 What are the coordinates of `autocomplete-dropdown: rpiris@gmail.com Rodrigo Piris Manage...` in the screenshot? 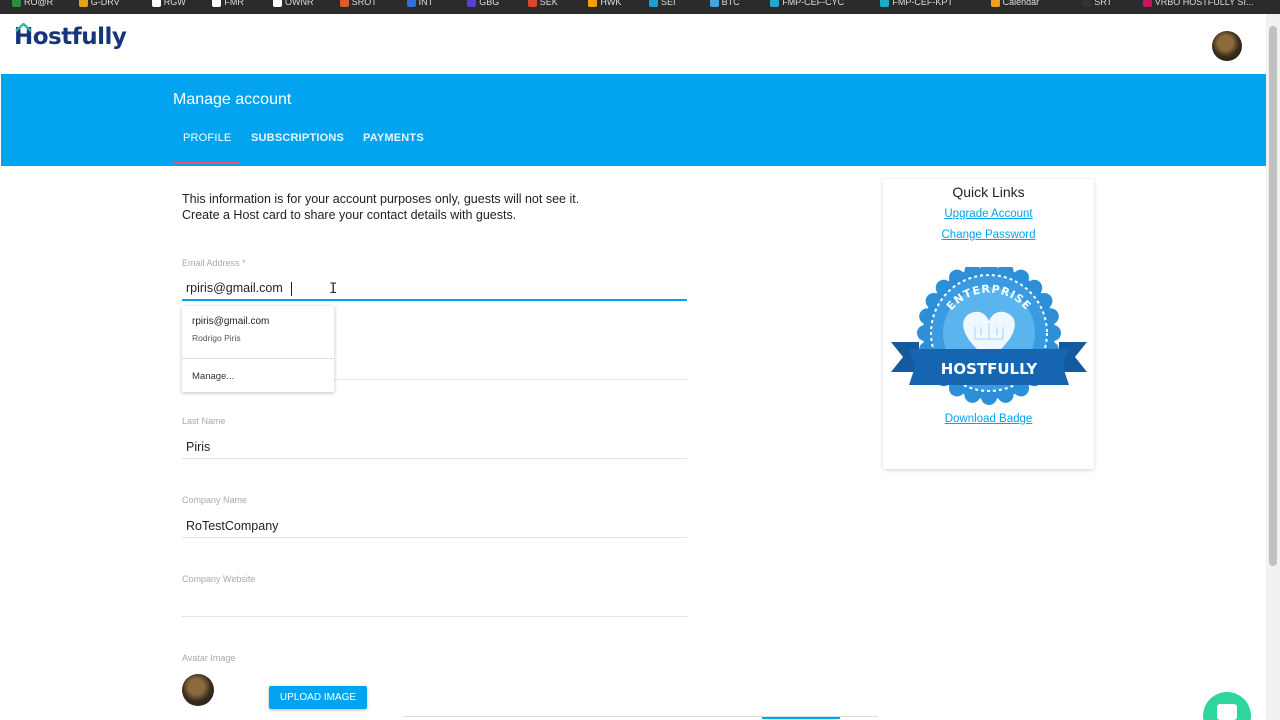 It's located at (258, 349).